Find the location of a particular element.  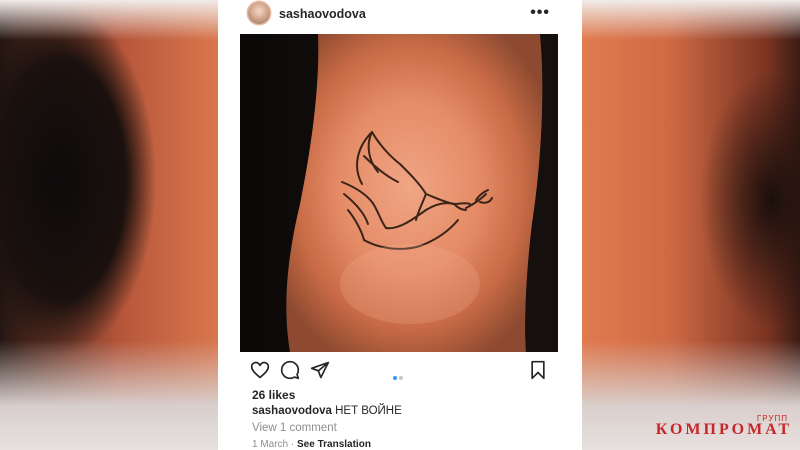

post-meta: 1 March · See Translation is located at coordinates (311, 444).